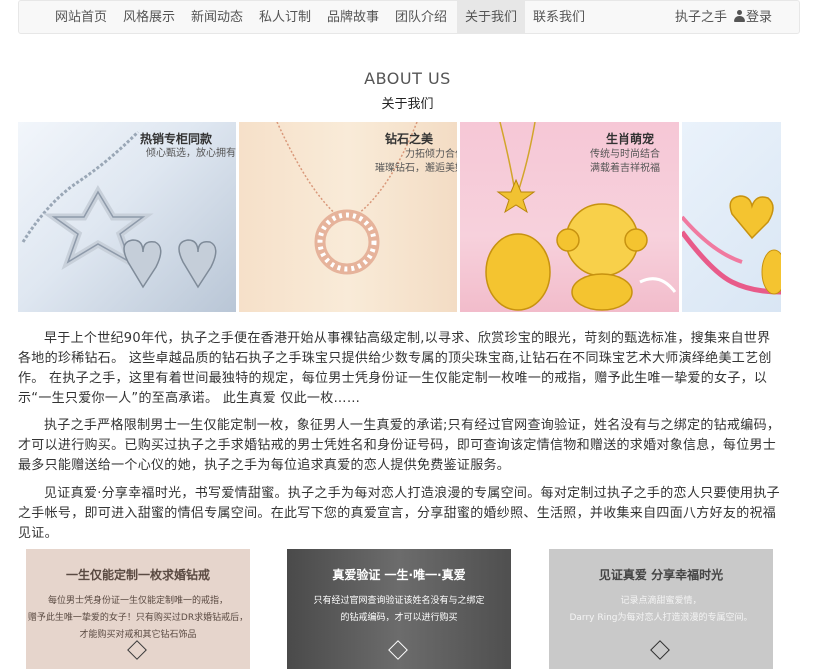 The image size is (815, 669). What do you see at coordinates (285, 17) in the screenshot?
I see `nav-custom: 私人订制` at bounding box center [285, 17].